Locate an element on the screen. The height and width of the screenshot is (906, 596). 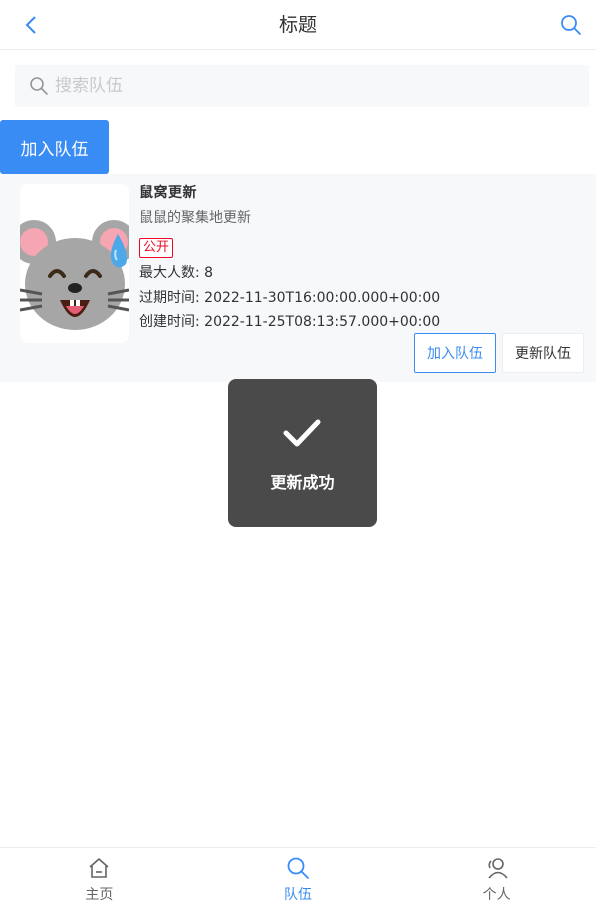
tab-team: 队伍 is located at coordinates (298, 877).